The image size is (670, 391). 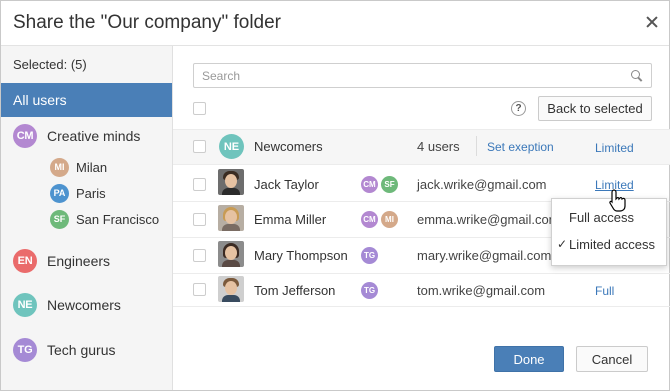 What do you see at coordinates (529, 359) in the screenshot?
I see `done-button: Done` at bounding box center [529, 359].